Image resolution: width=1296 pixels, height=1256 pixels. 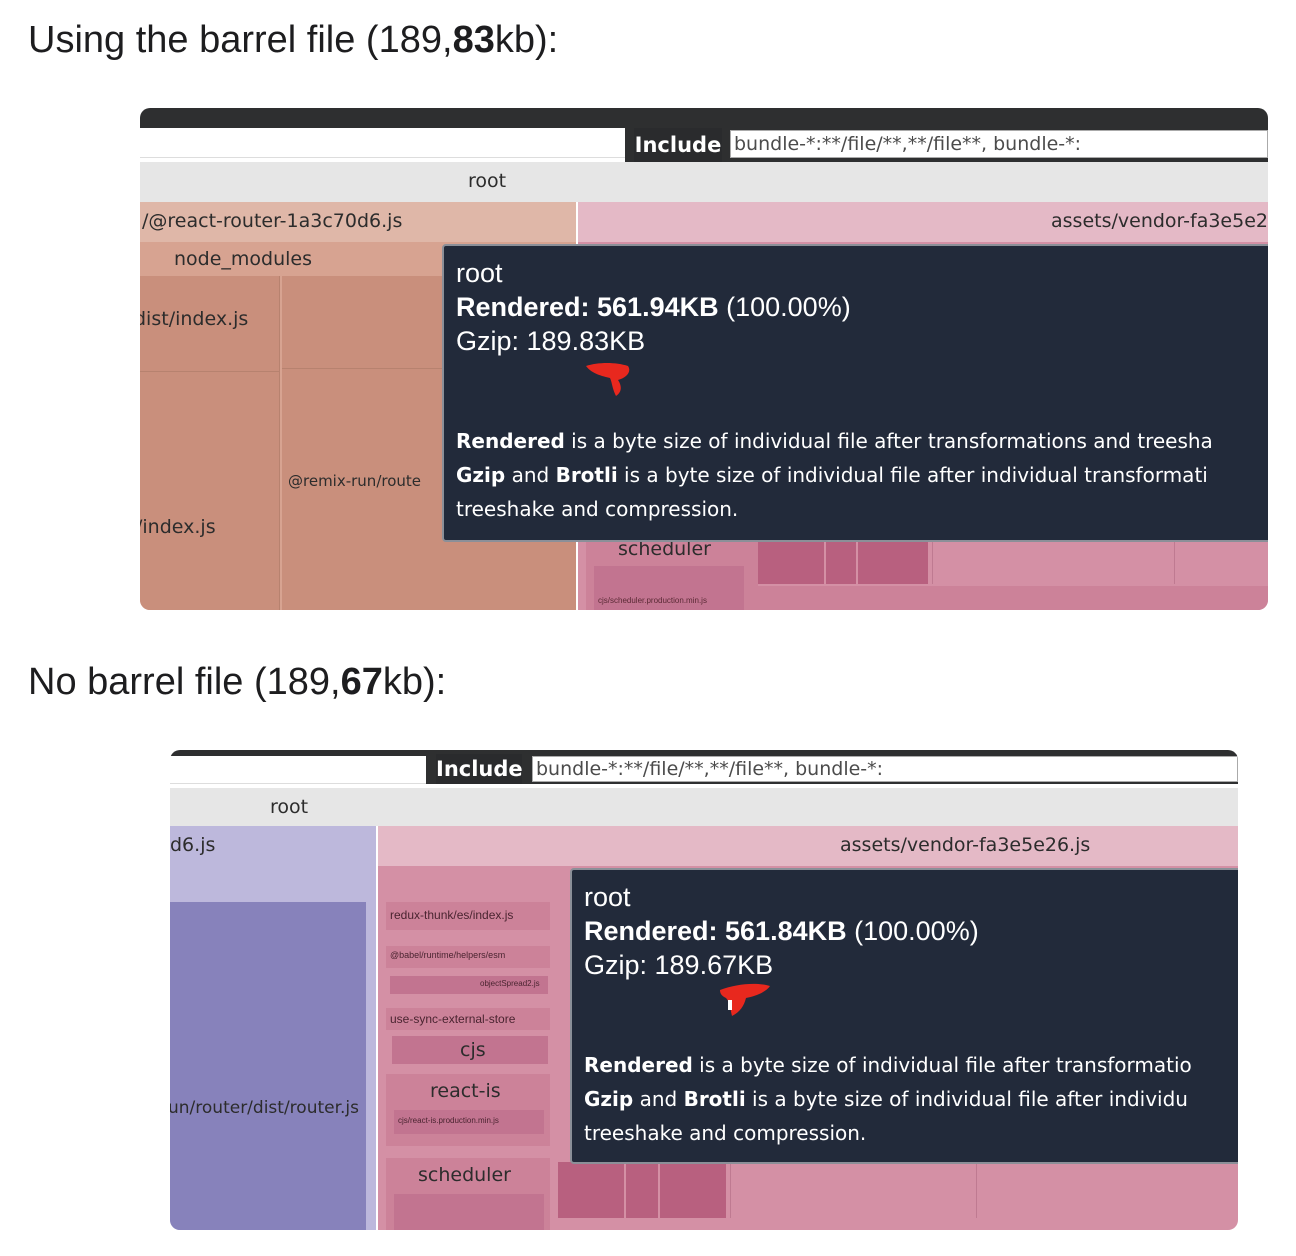 What do you see at coordinates (587, 307) in the screenshot?
I see `rendered-size: Rendered: 561.94KB` at bounding box center [587, 307].